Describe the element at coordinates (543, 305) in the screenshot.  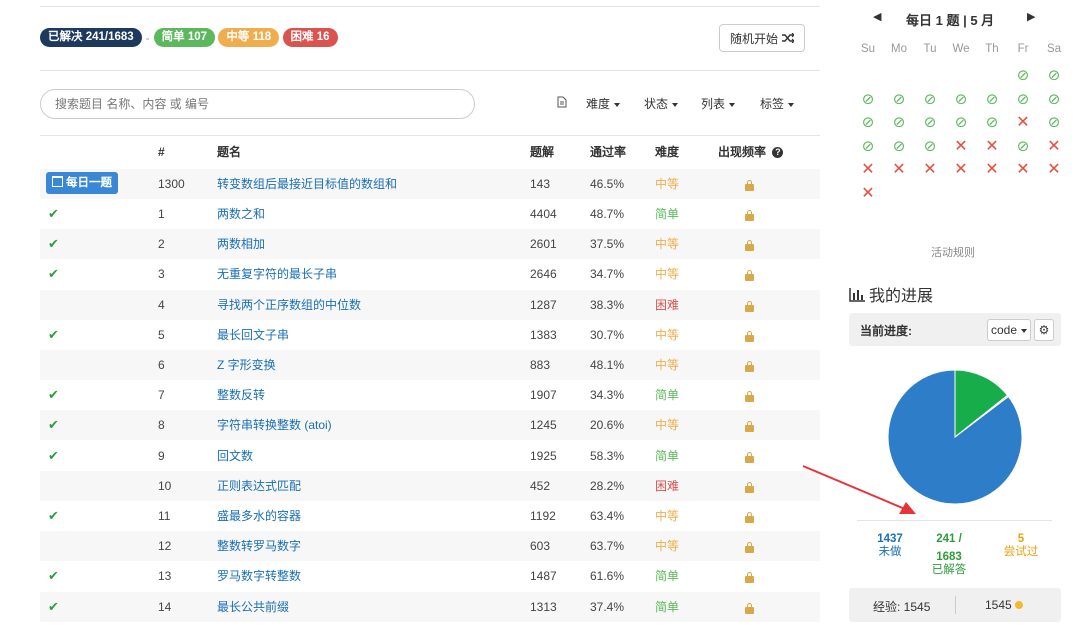
I see `problem-solutions: 1287` at that location.